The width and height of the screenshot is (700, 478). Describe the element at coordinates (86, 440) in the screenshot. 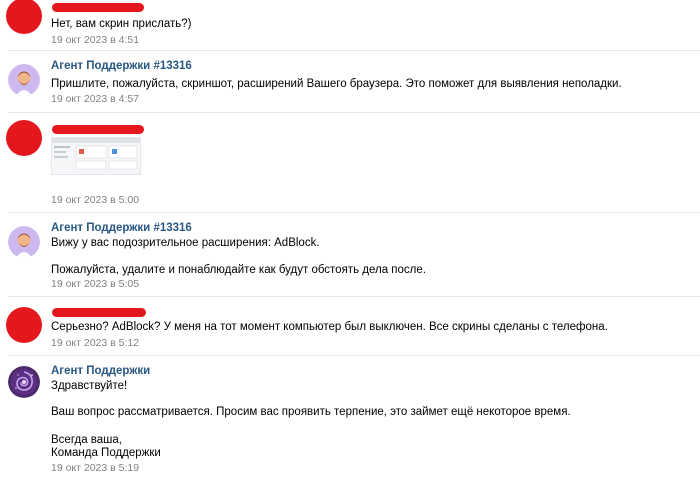

I see `message-text: Всегда ваша,` at that location.